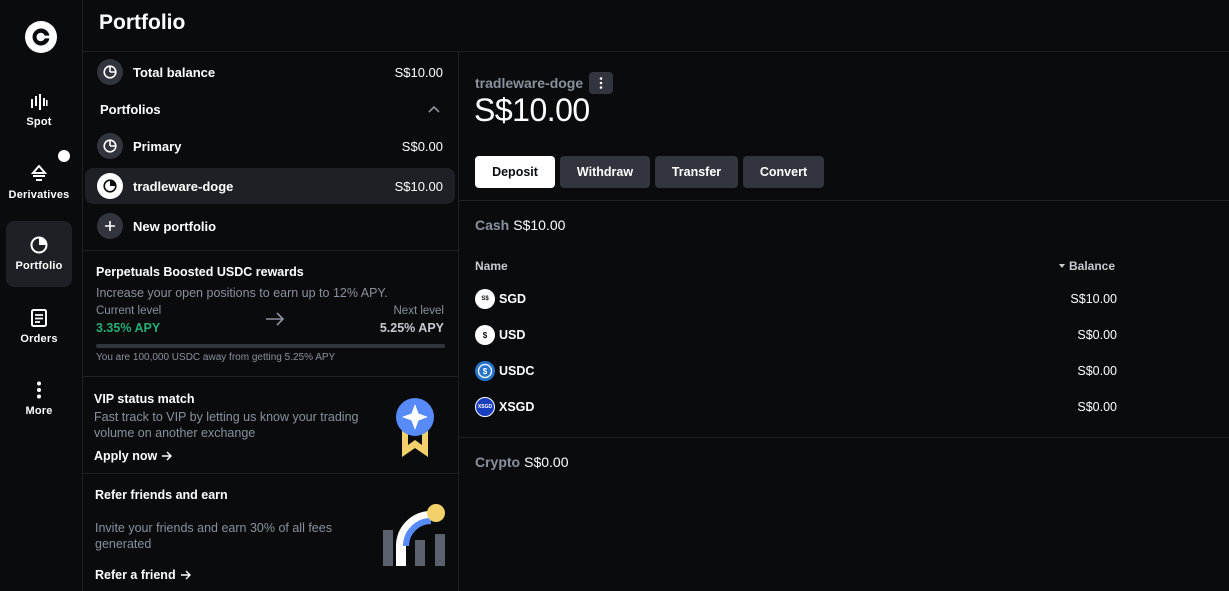 The height and width of the screenshot is (591, 1229). What do you see at coordinates (270, 346) in the screenshot?
I see `rewards-progress-bar` at bounding box center [270, 346].